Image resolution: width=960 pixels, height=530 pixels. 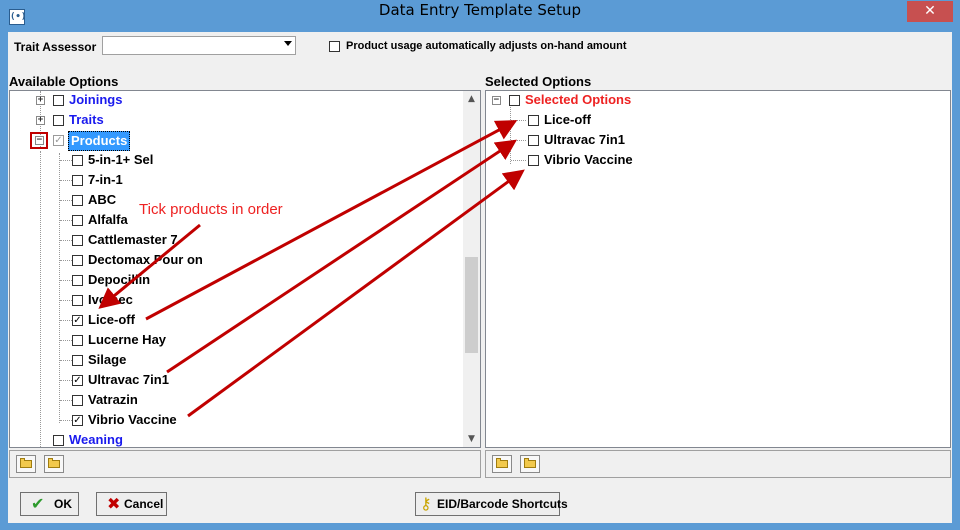 What do you see at coordinates (471, 99) in the screenshot?
I see `scroll-up-icon: ▲` at bounding box center [471, 99].